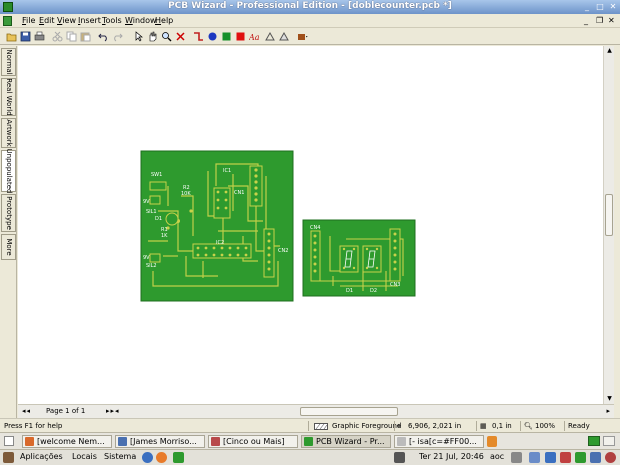 The image size is (620, 465). I want to click on status-coordinates: 6,906, 2,021 in, so click(435, 426).